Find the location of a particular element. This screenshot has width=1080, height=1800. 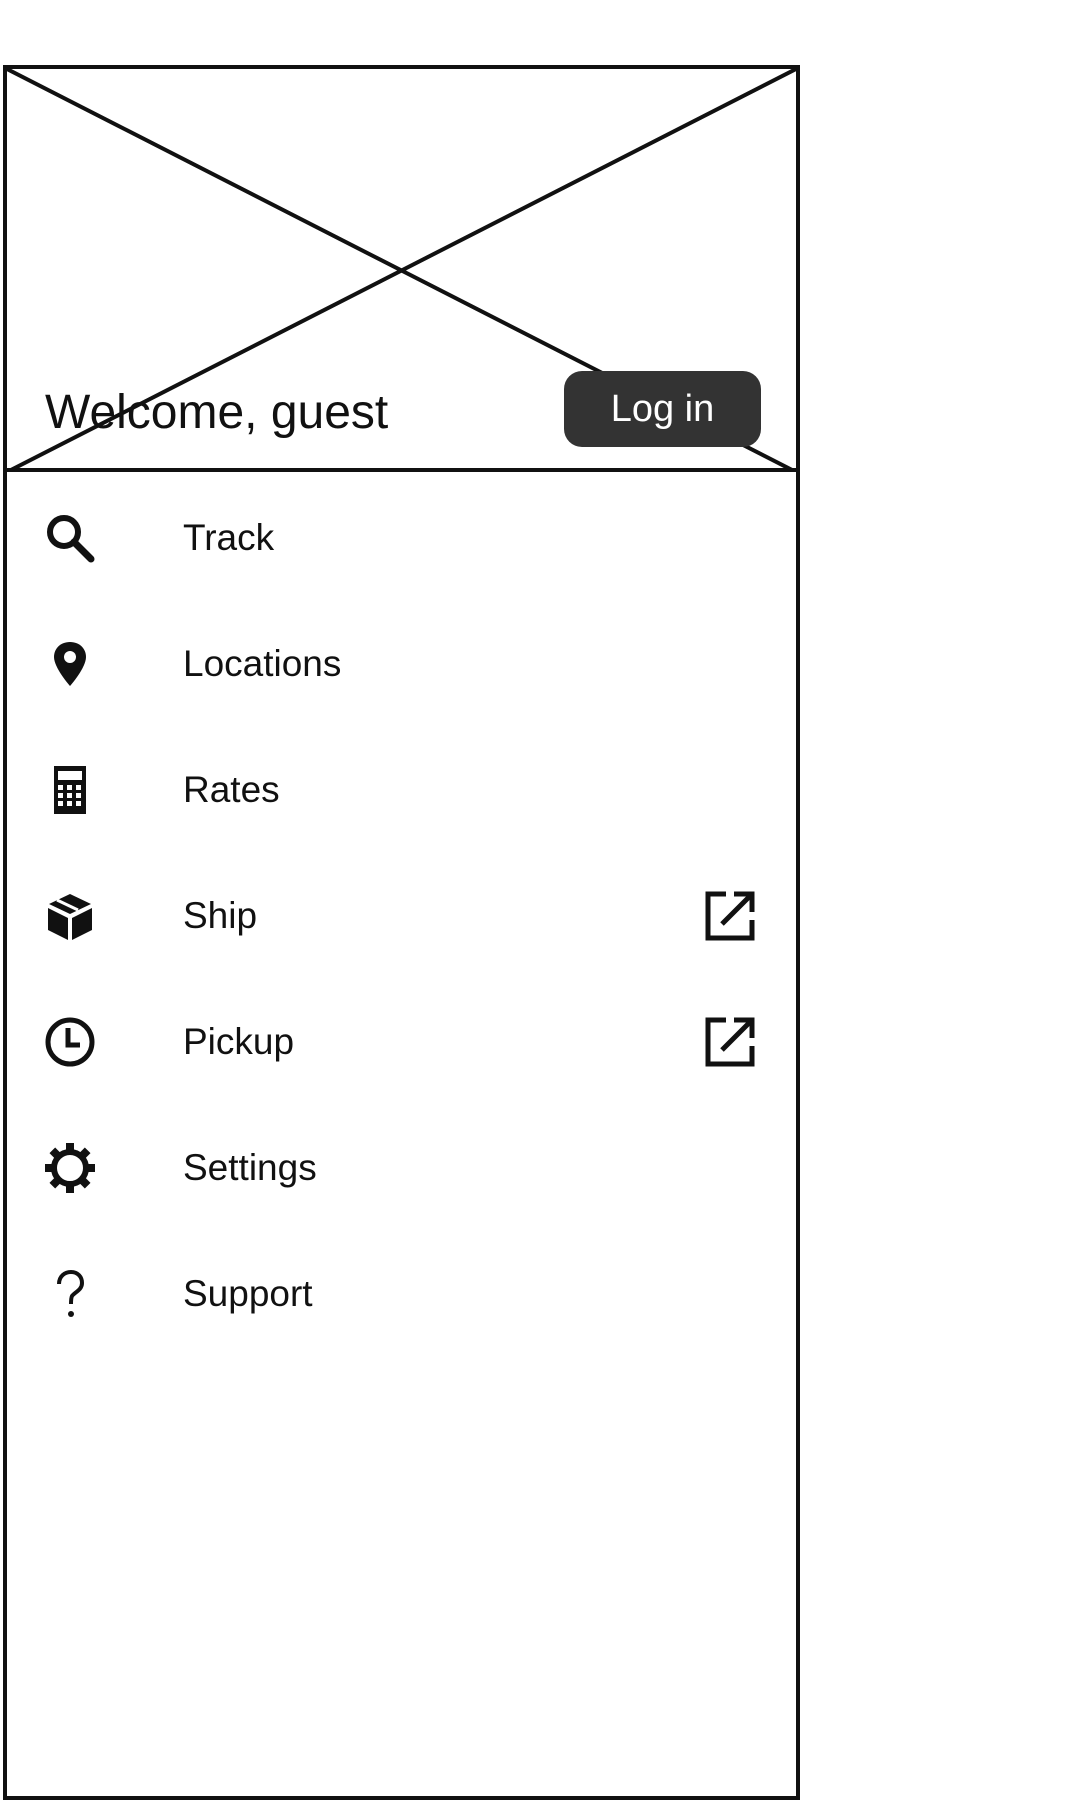

menu-item-label: Support is located at coordinates (248, 1293).